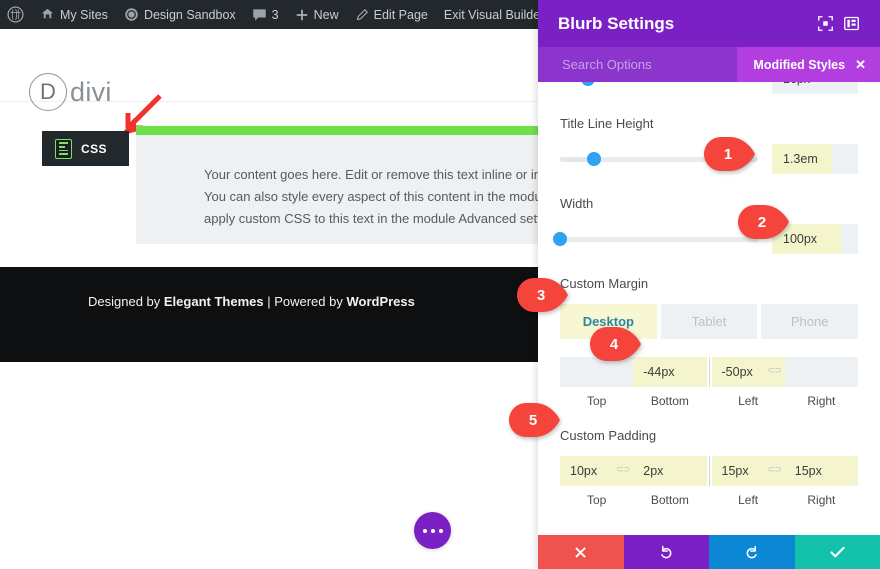 This screenshot has height=569, width=880. Describe the element at coordinates (810, 321) in the screenshot. I see `tab-phone: Phone` at that location.